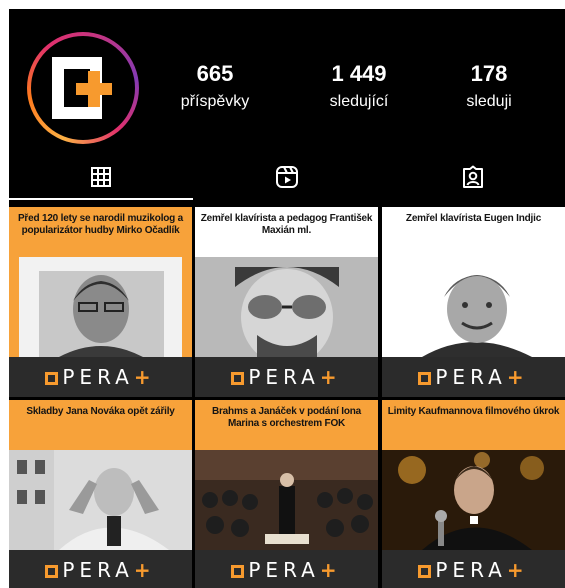  I want to click on post-caption-band: Limity Kaufmannova filmového úkrok, so click(473, 427).